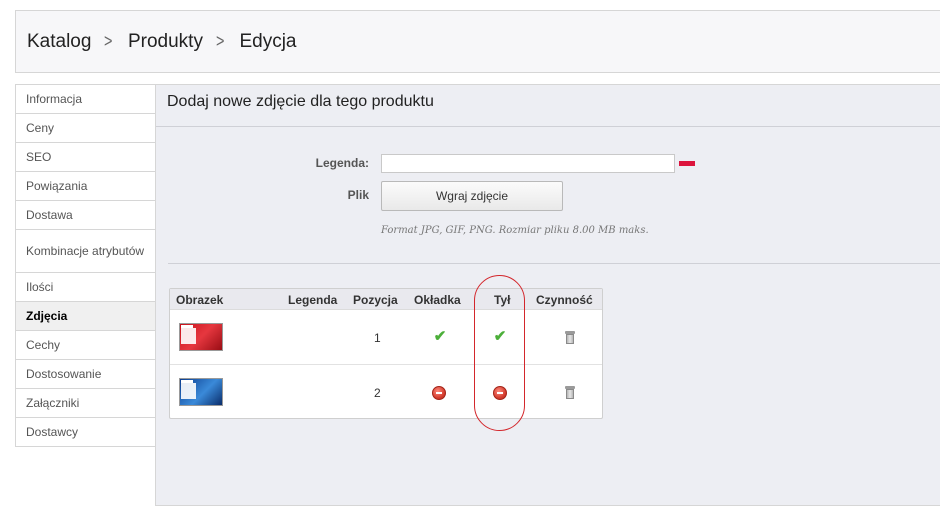 The width and height of the screenshot is (940, 508). Describe the element at coordinates (687, 163) in the screenshot. I see `language-flag-icon` at that location.